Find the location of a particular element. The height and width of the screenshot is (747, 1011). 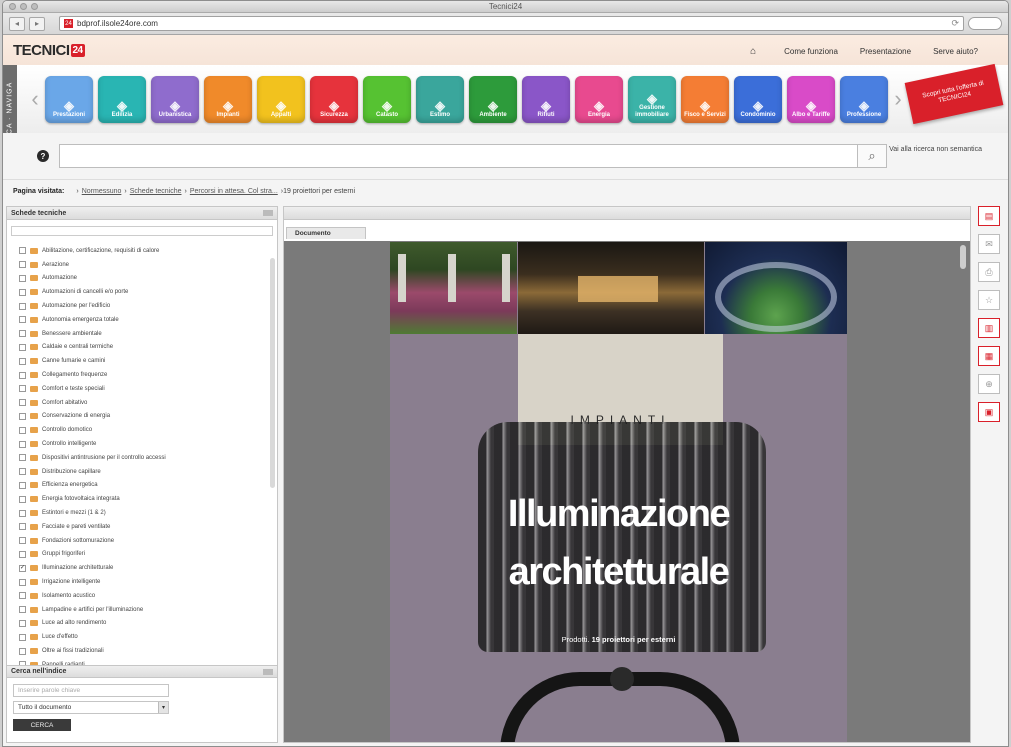

breadcrumb-item: Schede tecniche is located at coordinates (156, 191).